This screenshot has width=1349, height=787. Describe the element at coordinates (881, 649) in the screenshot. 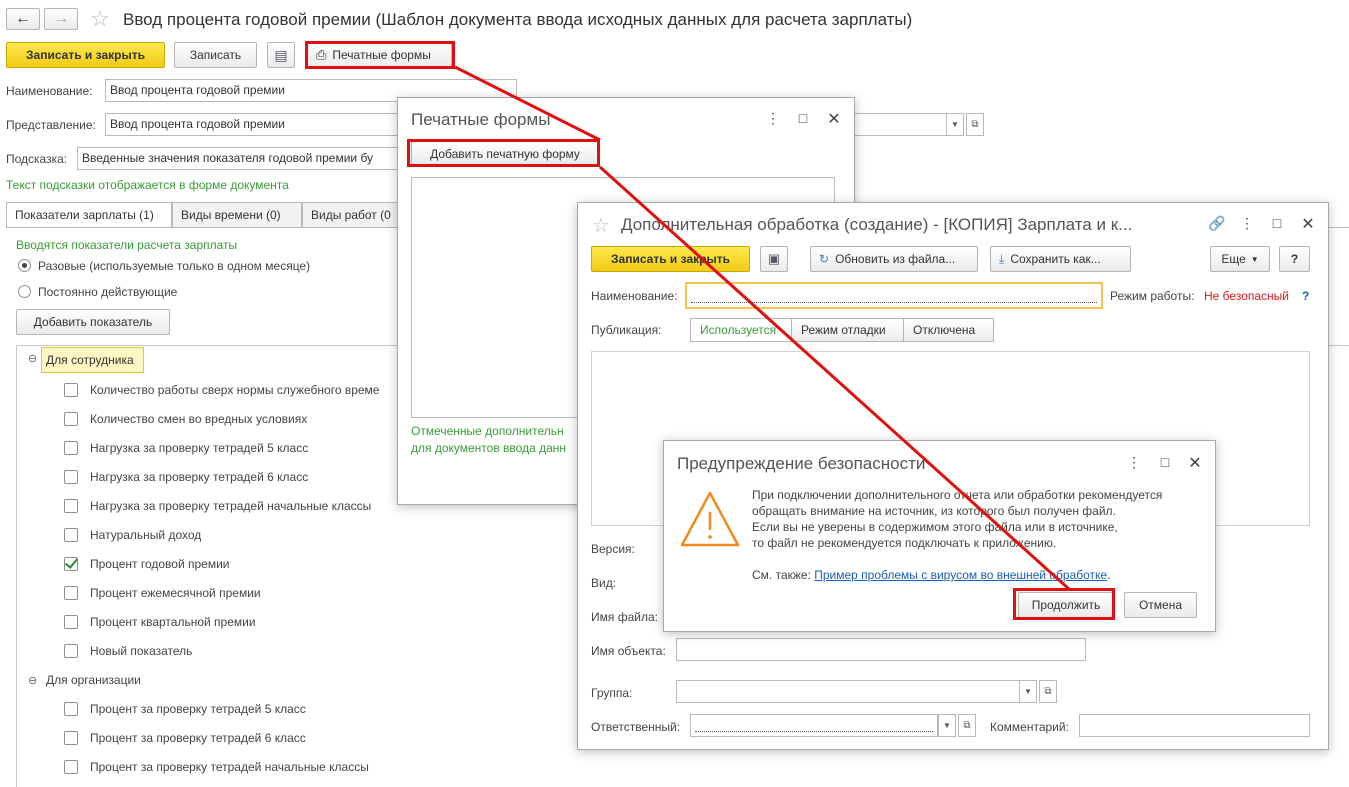

I see `object-name-field` at that location.